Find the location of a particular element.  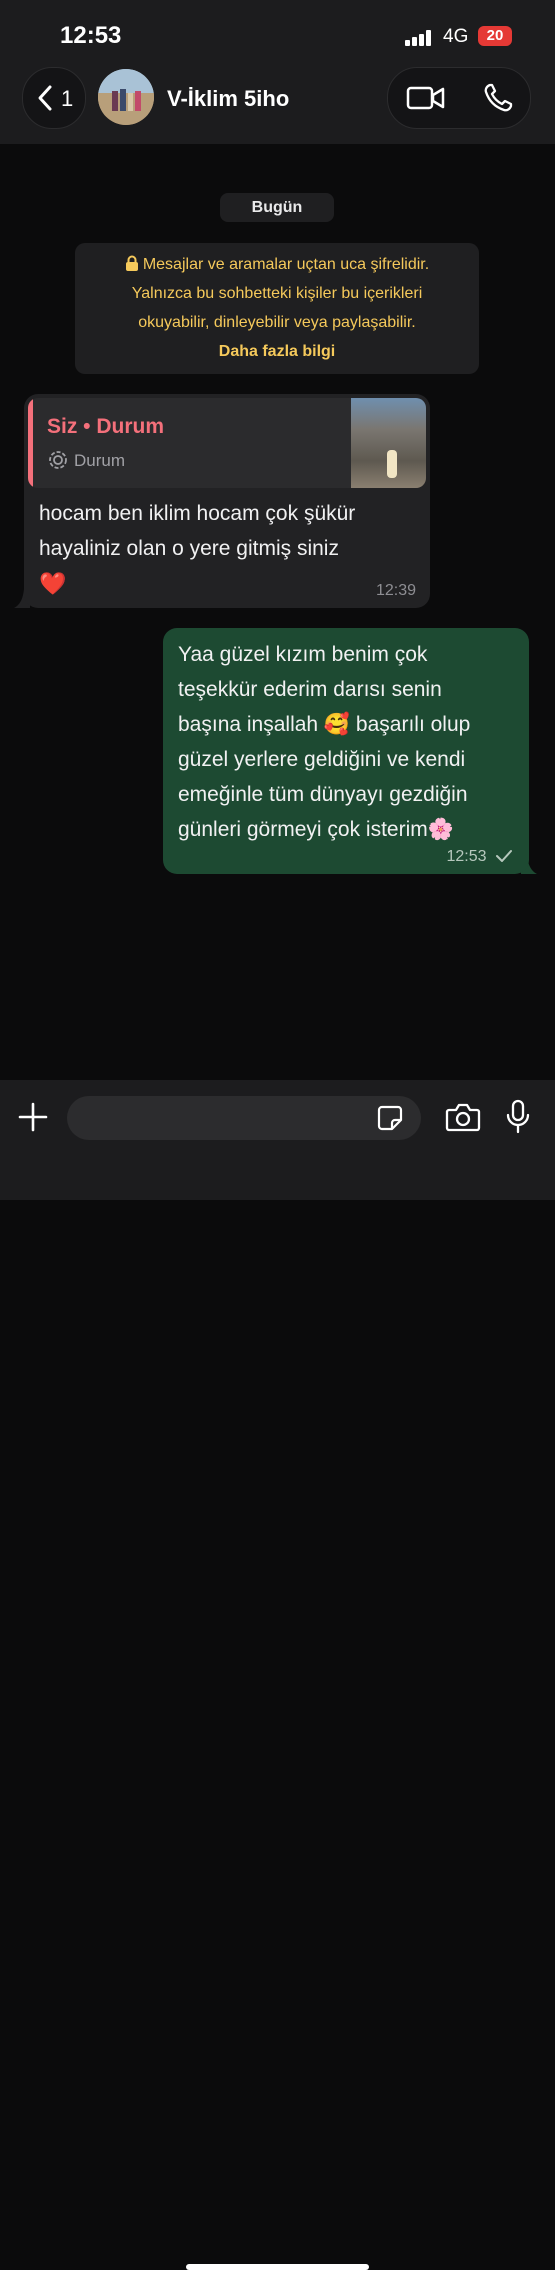

home-indicator is located at coordinates (277, 2267).